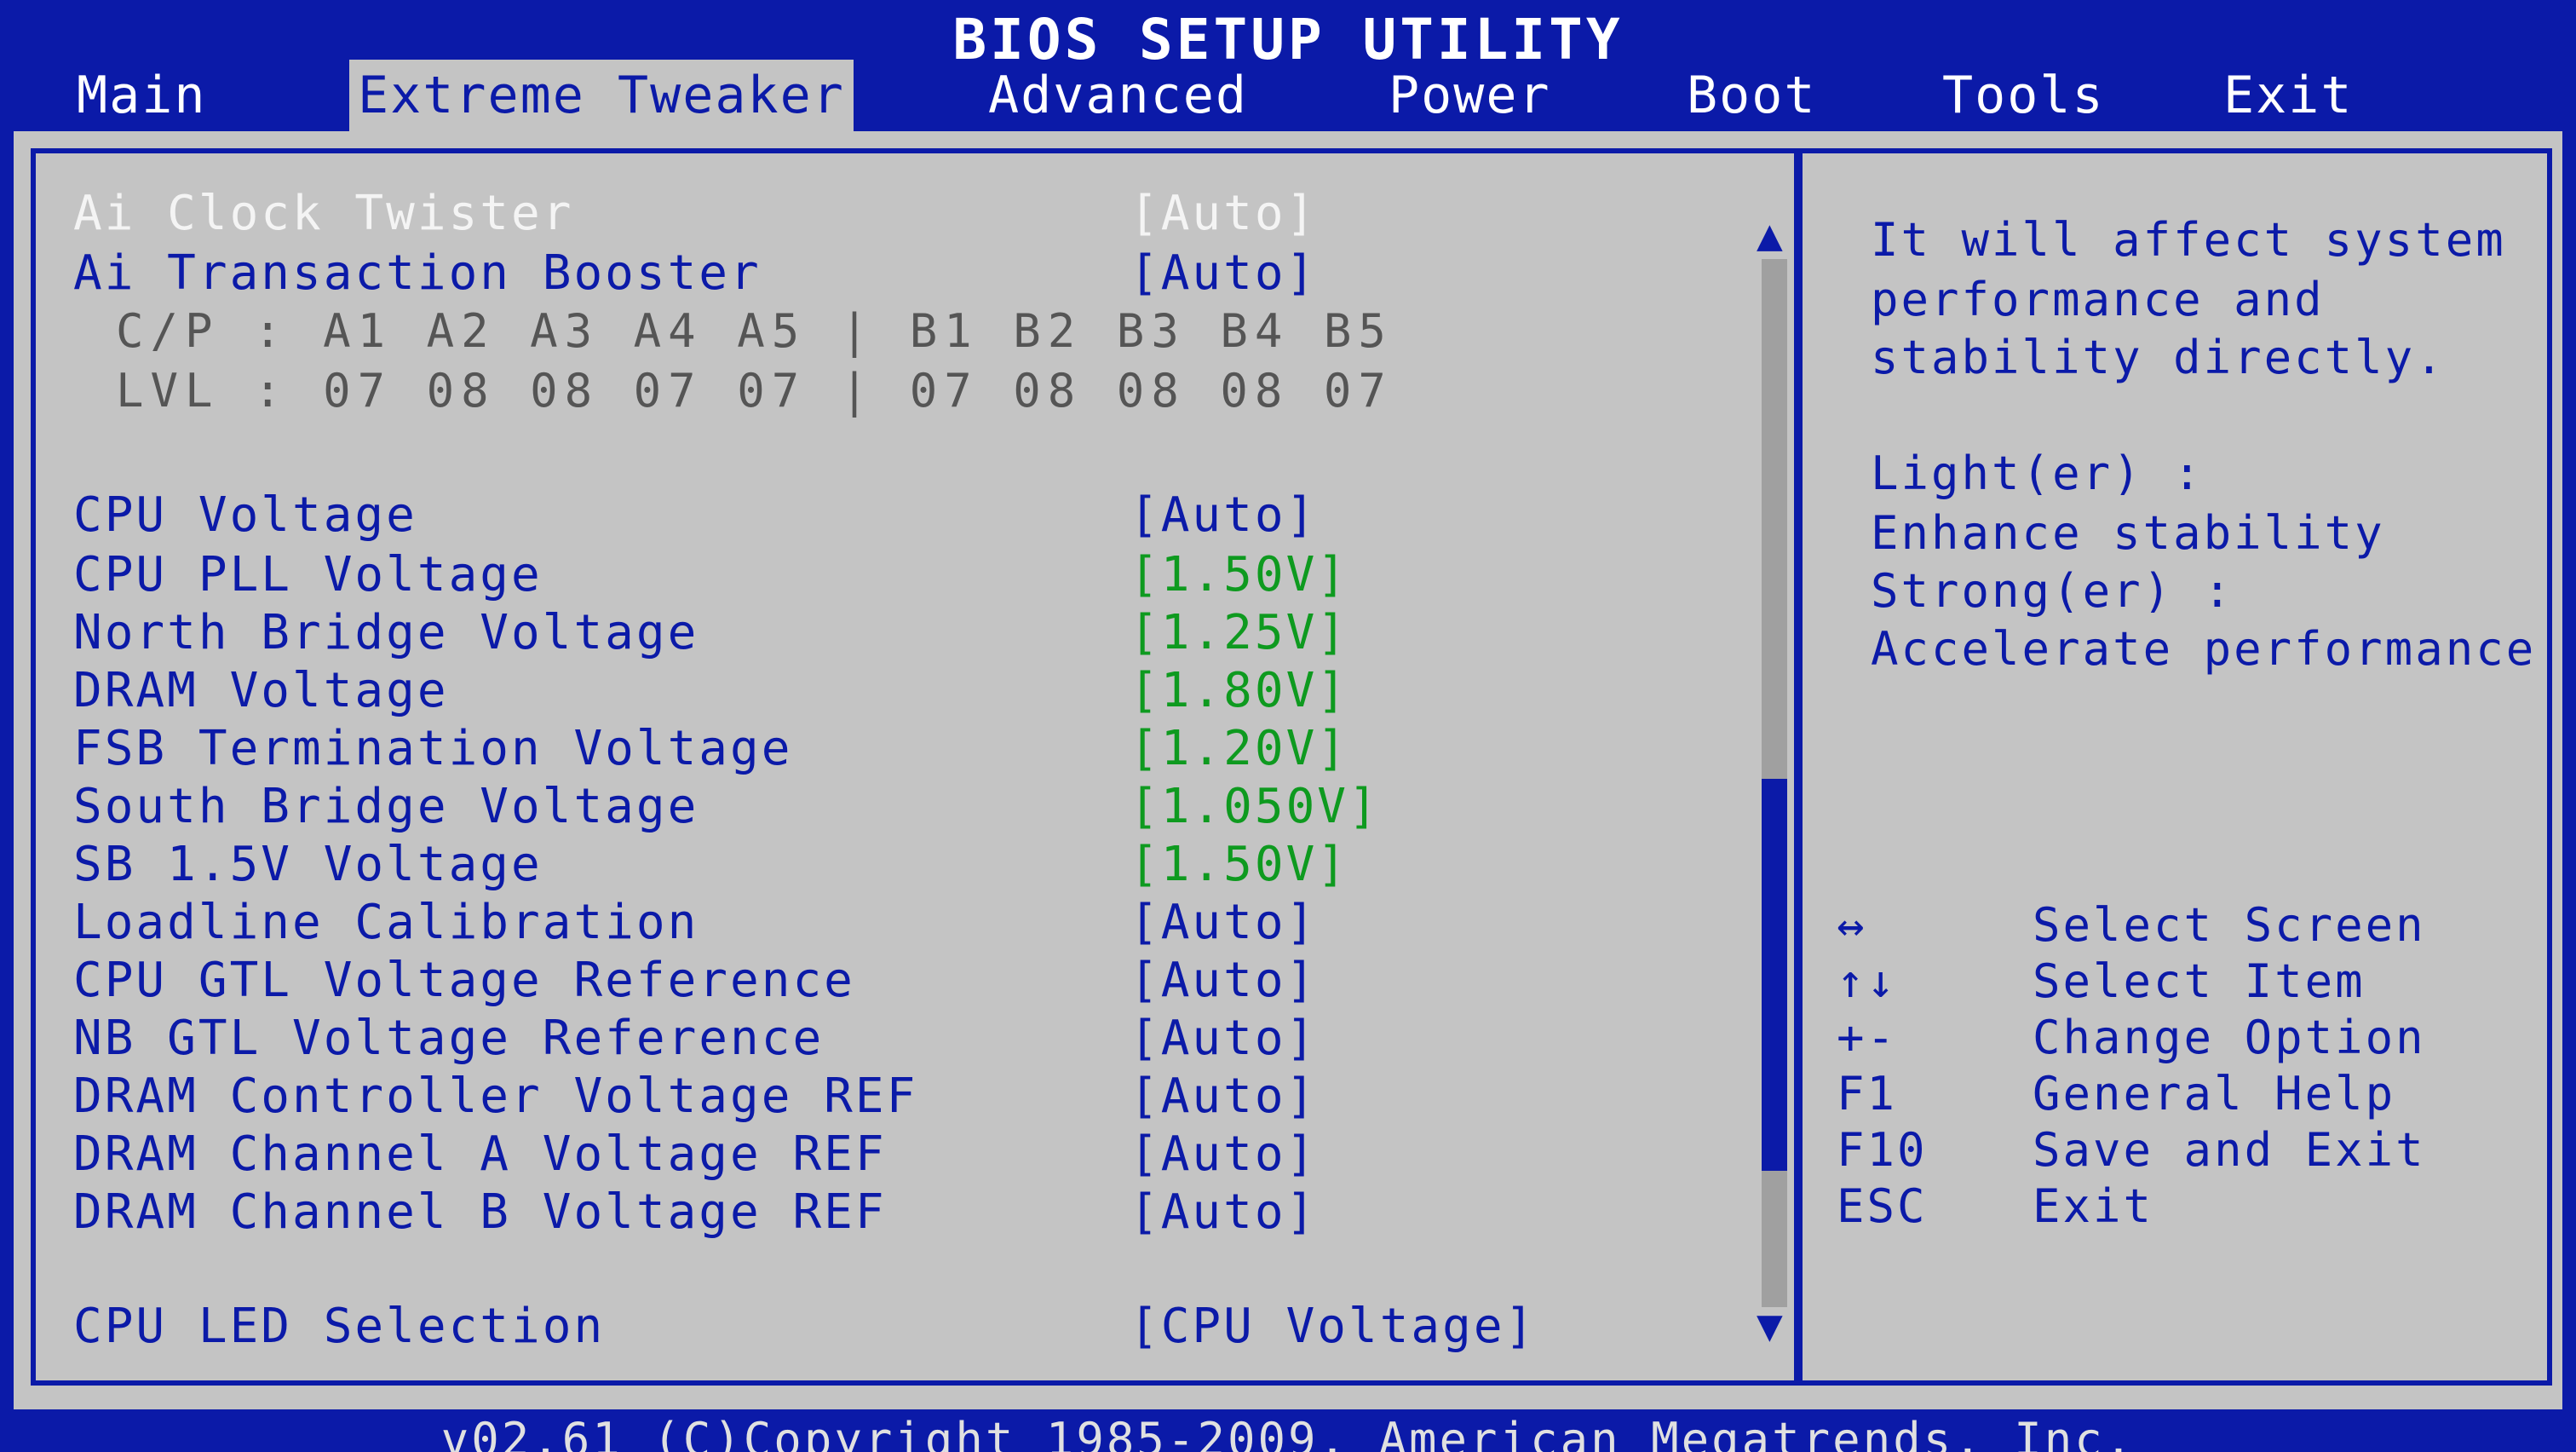 This screenshot has width=2576, height=1452. I want to click on key-description: Change Option, so click(2230, 1037).